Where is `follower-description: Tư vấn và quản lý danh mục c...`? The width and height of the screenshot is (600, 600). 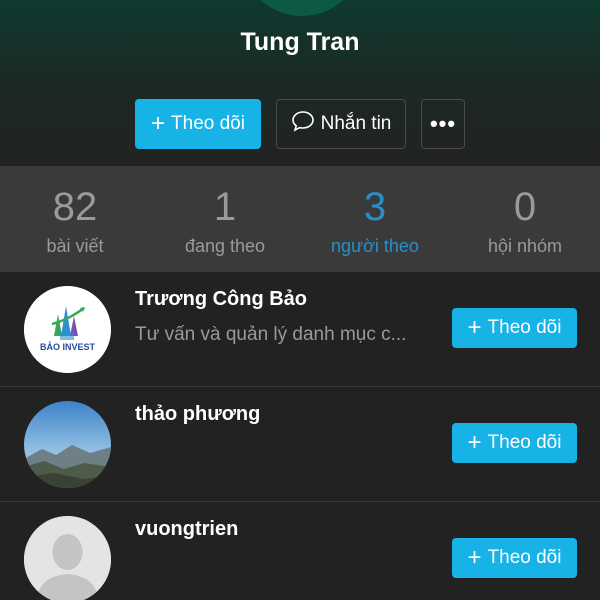 follower-description: Tư vấn và quản lý danh mục c... is located at coordinates (271, 334).